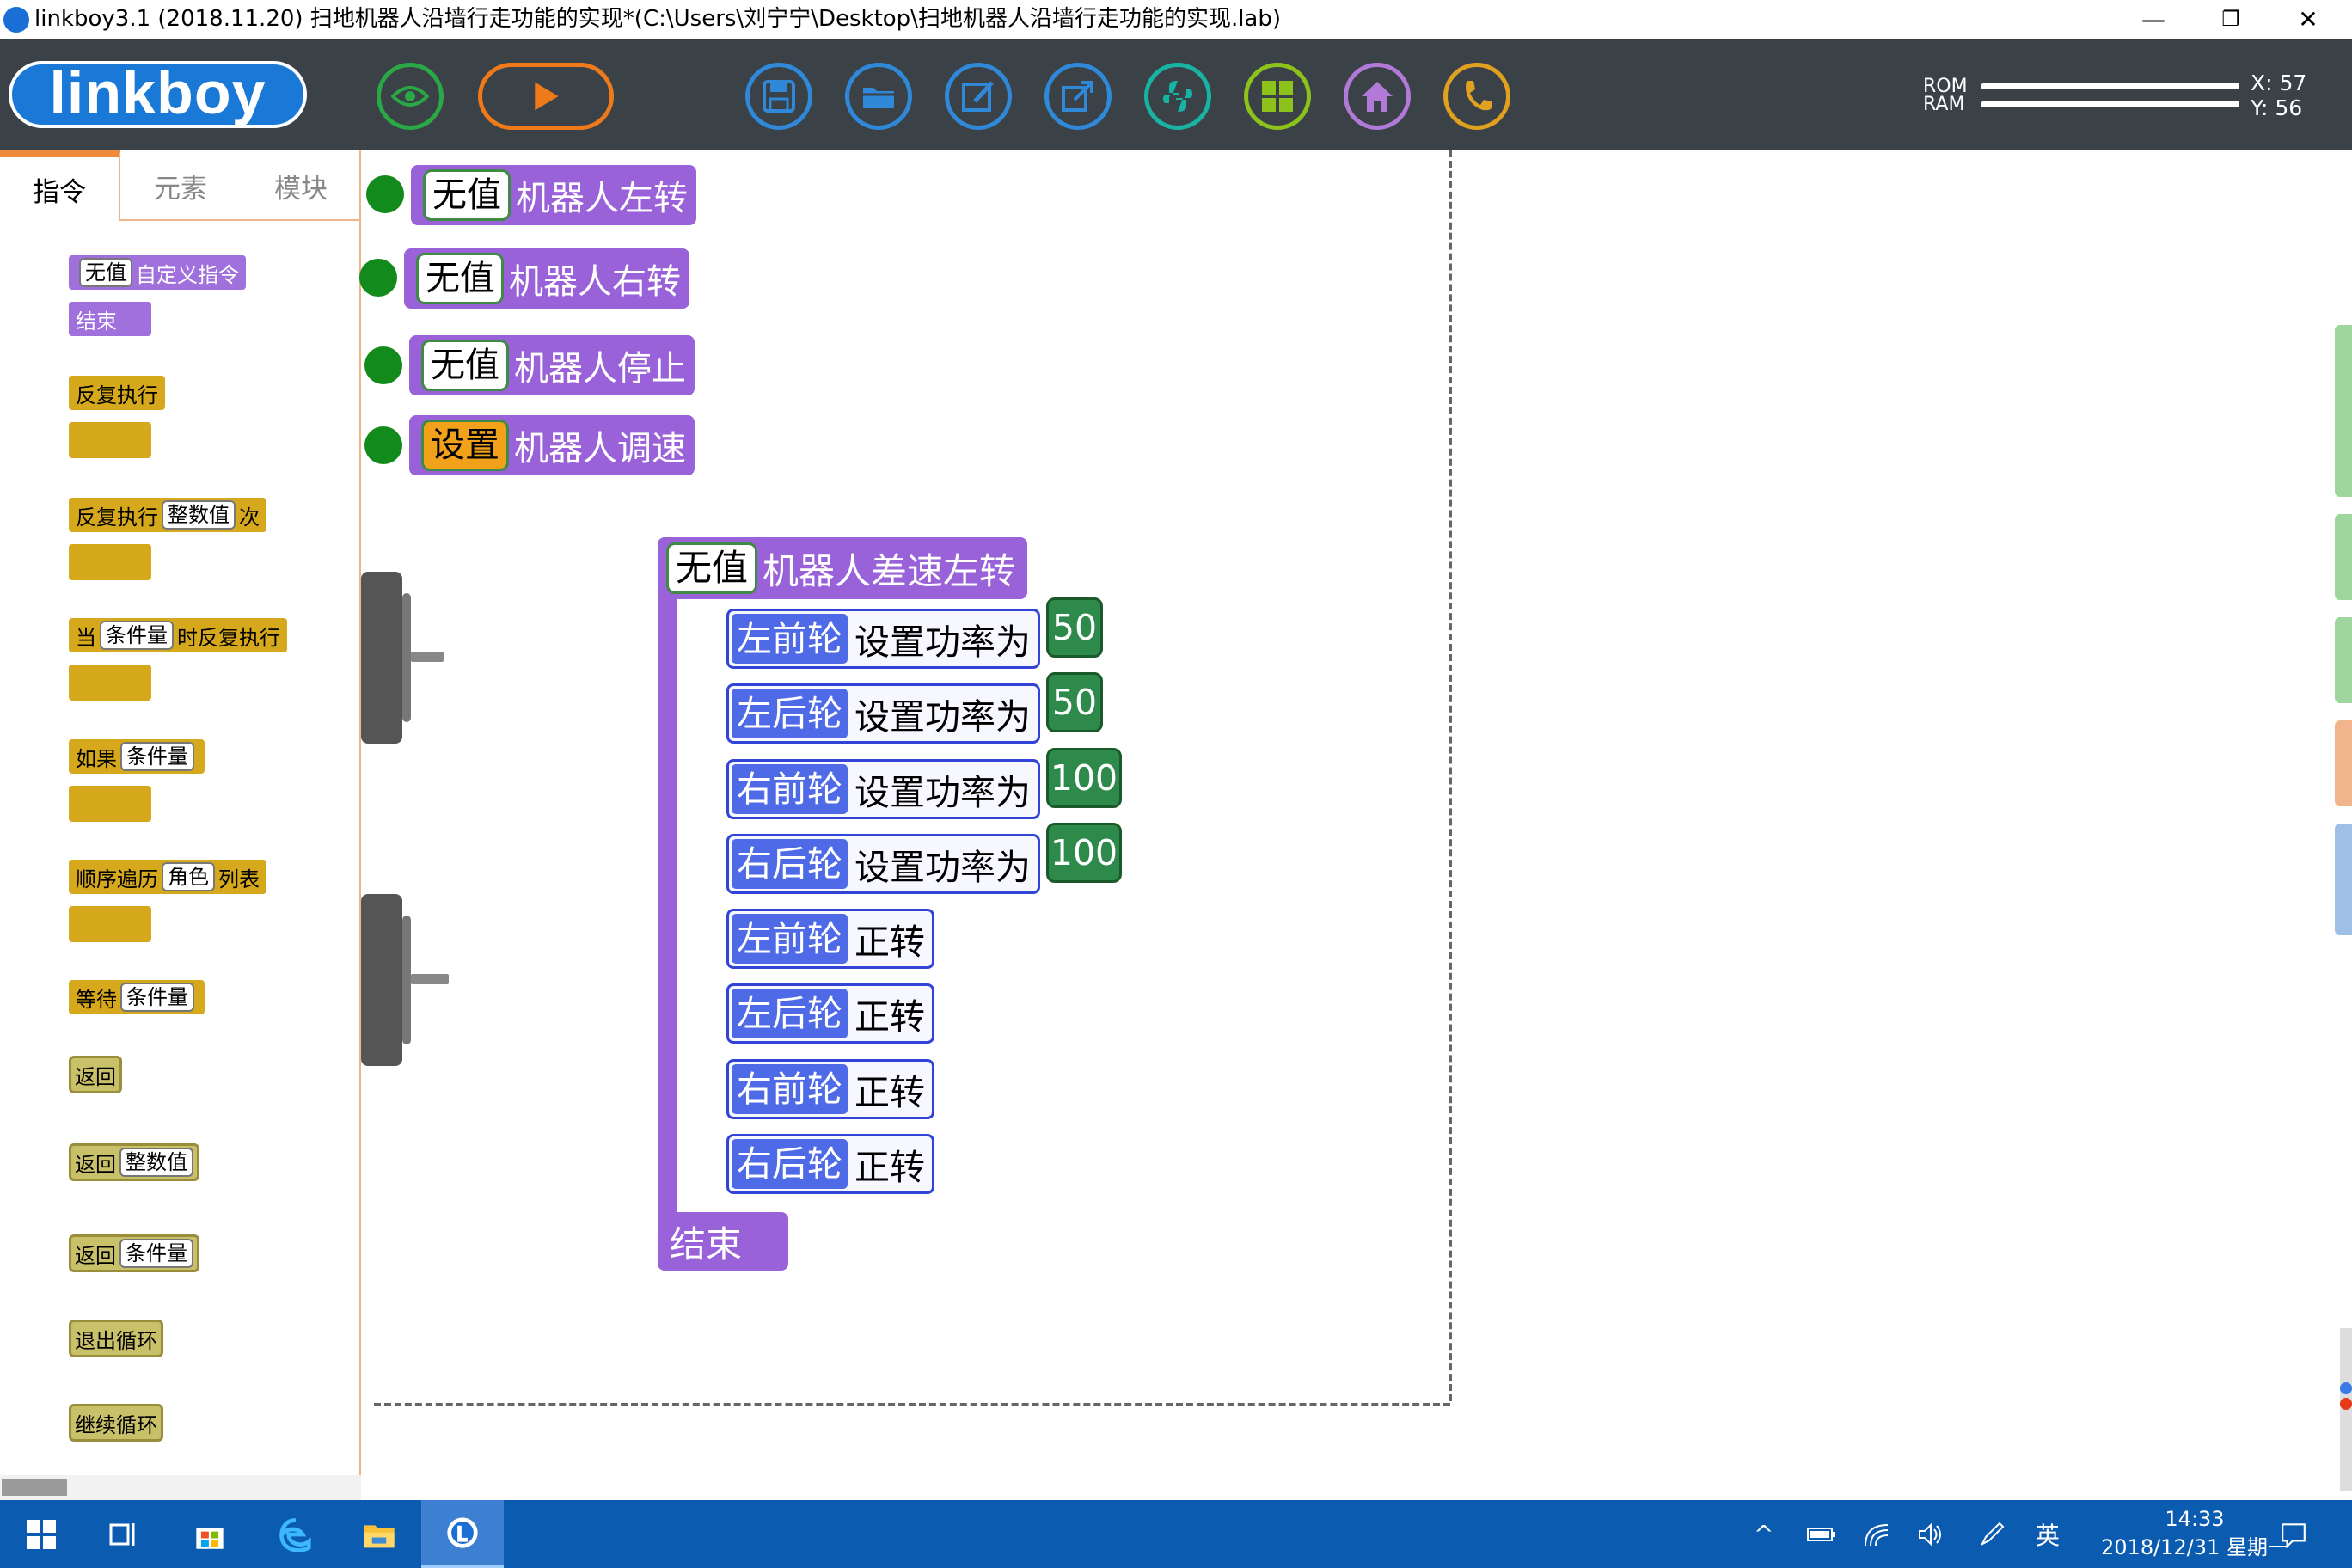 The image size is (2352, 1568). I want to click on repeat-n-slot: 整数值, so click(199, 515).